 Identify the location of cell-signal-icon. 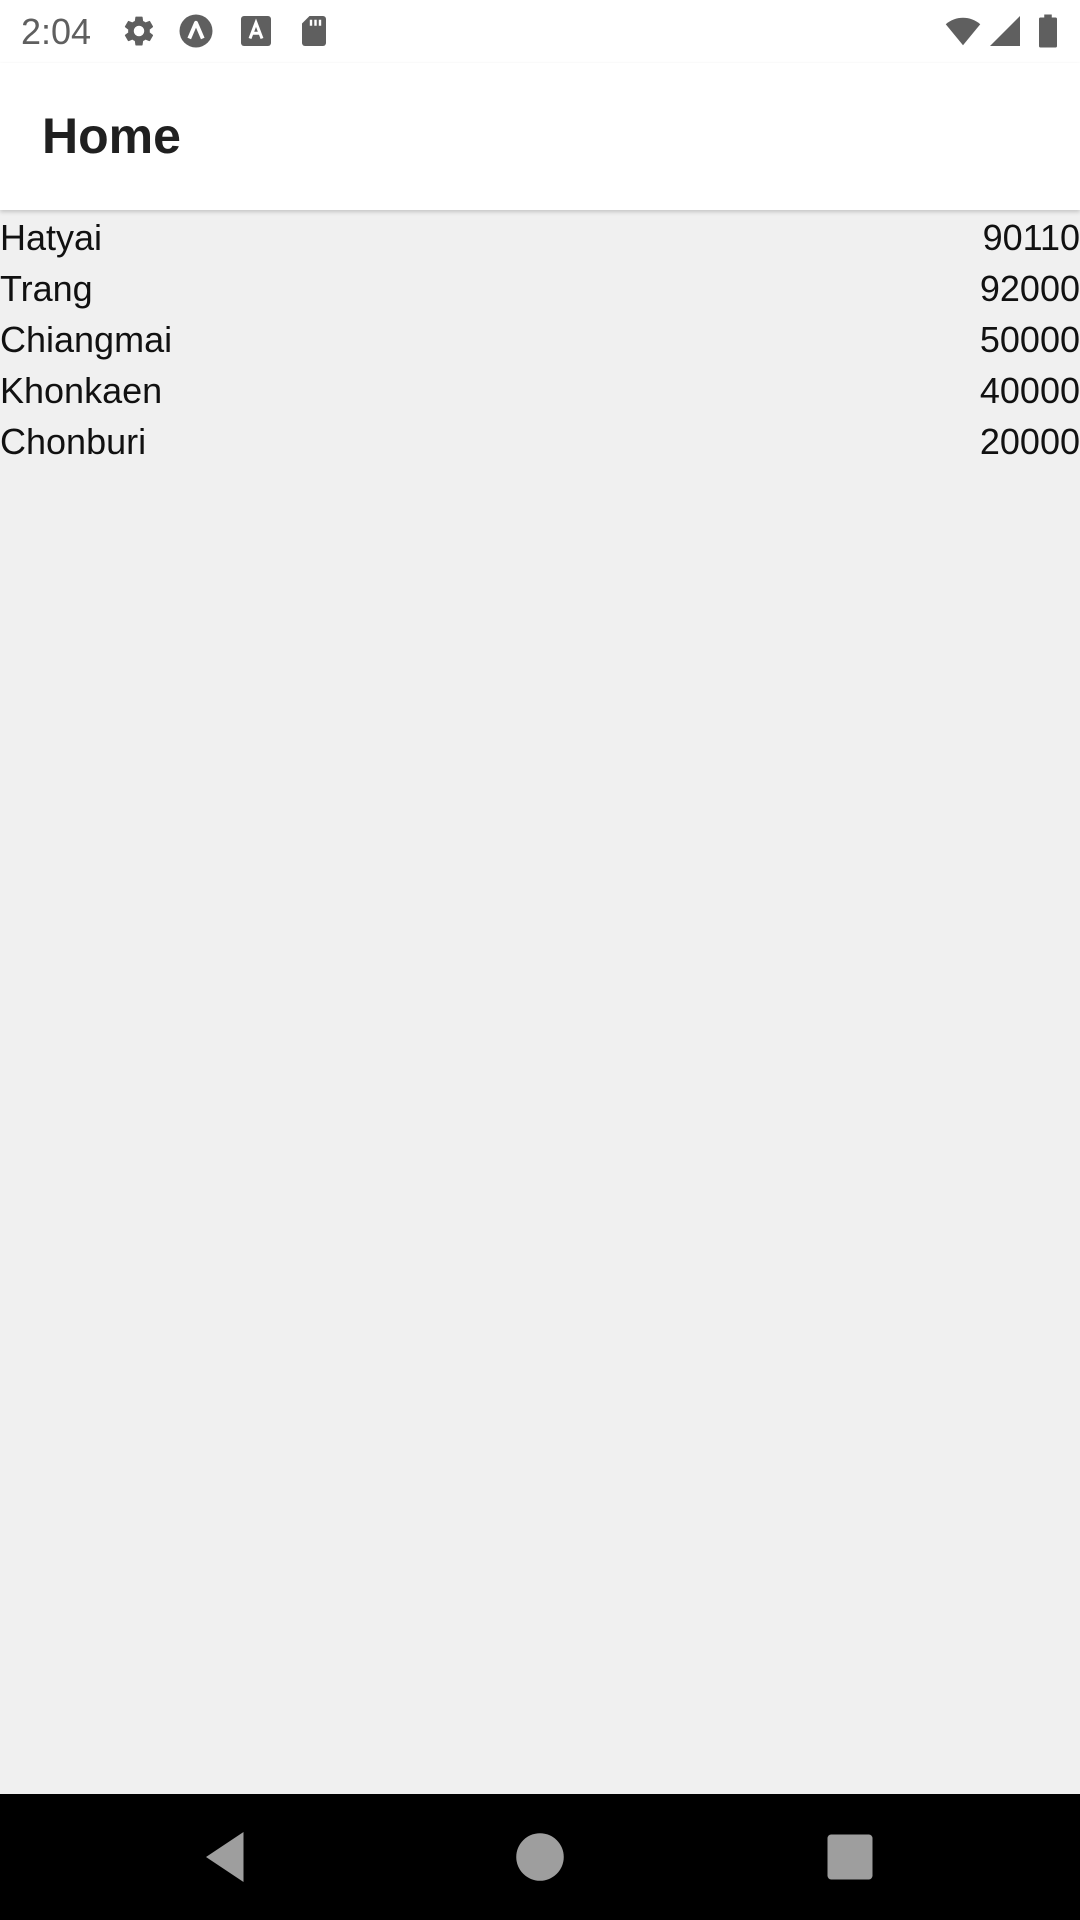
(1005, 31).